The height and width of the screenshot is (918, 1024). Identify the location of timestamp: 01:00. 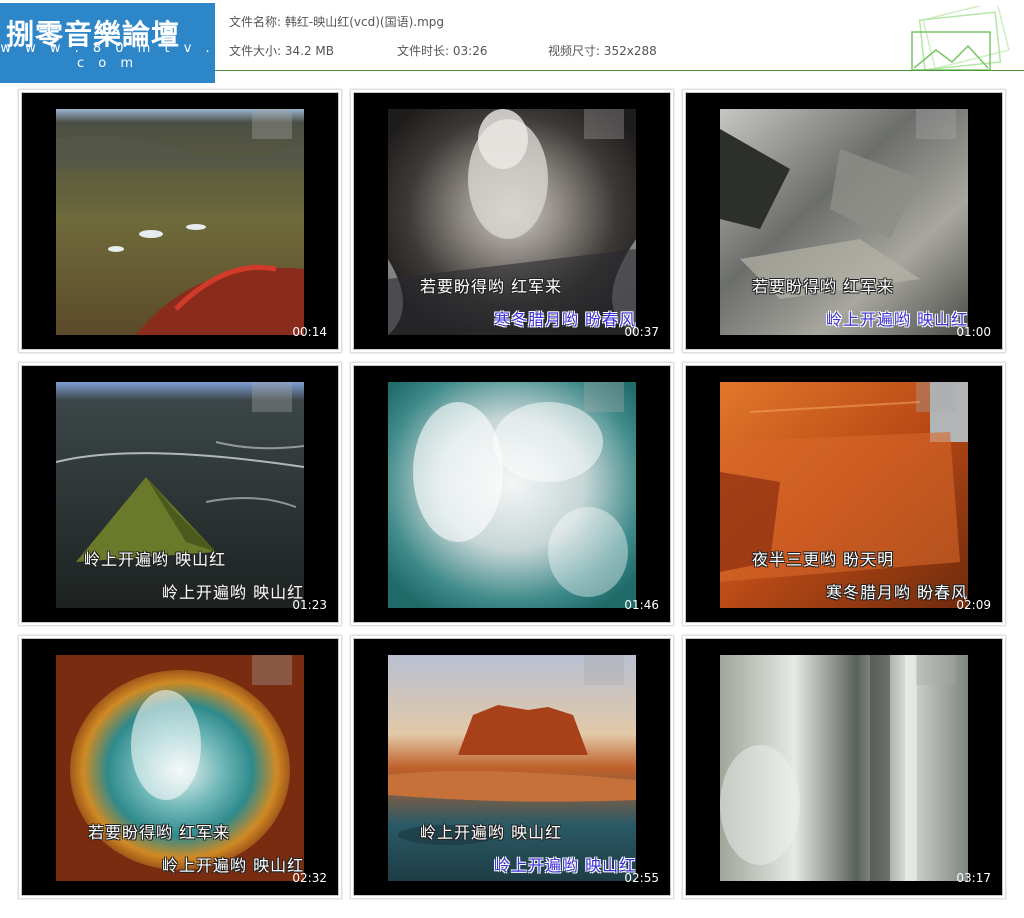
(973, 332).